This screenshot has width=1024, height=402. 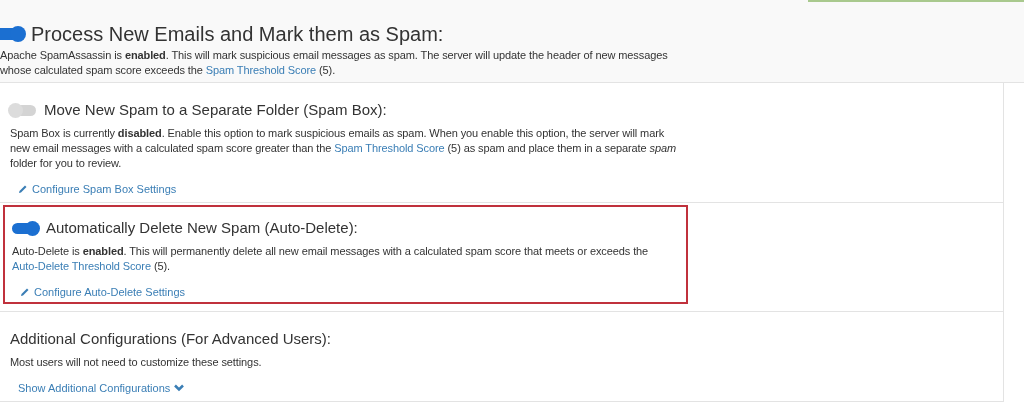 I want to click on section-title: Move New Spam to a Separate Folder (Spam Box):, so click(x=215, y=109).